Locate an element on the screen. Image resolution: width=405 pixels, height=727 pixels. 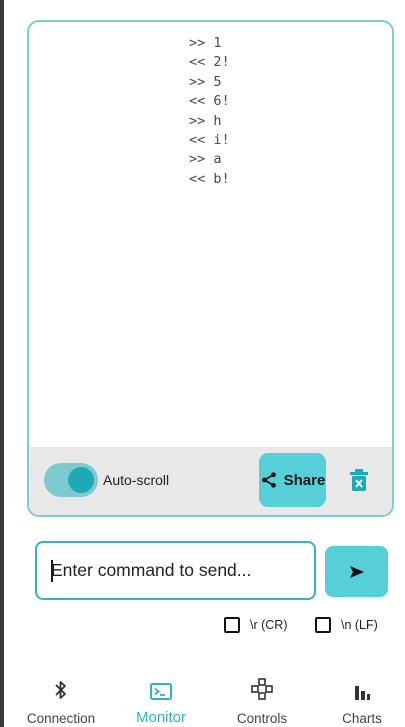
send-button is located at coordinates (356, 571).